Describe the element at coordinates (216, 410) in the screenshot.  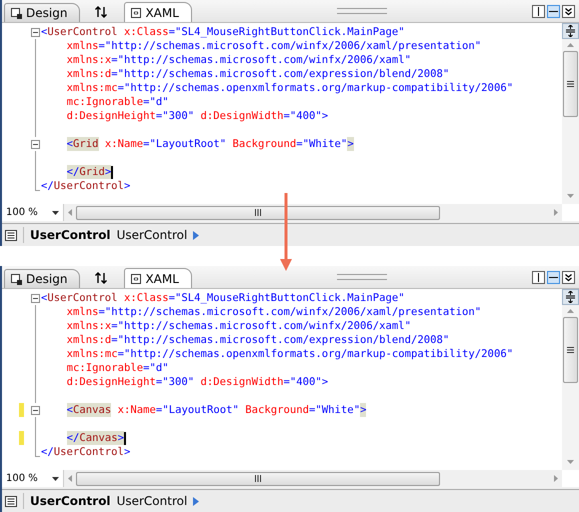
I see `code-line: <Canvas x:Name="LayoutRoot" Background="White">` at that location.